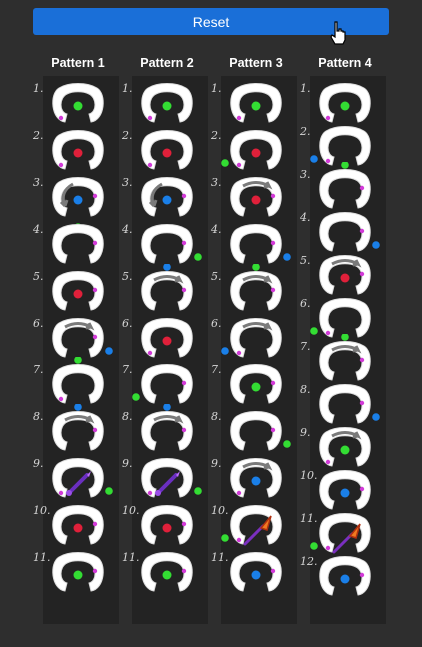 The width and height of the screenshot is (422, 647). I want to click on pattern-title: Pattern 3, so click(256, 63).